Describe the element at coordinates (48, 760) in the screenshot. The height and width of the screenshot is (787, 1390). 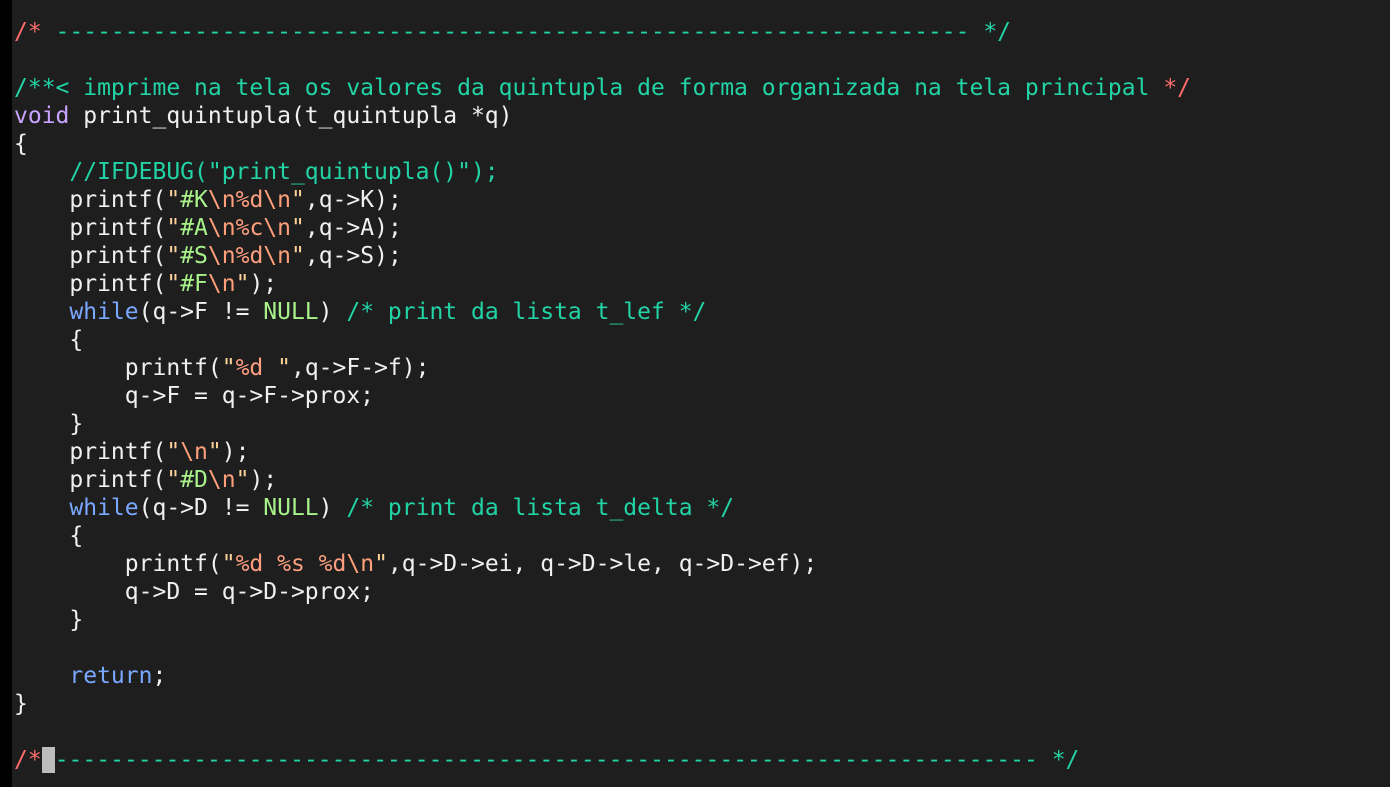
I see `text-cursor` at that location.